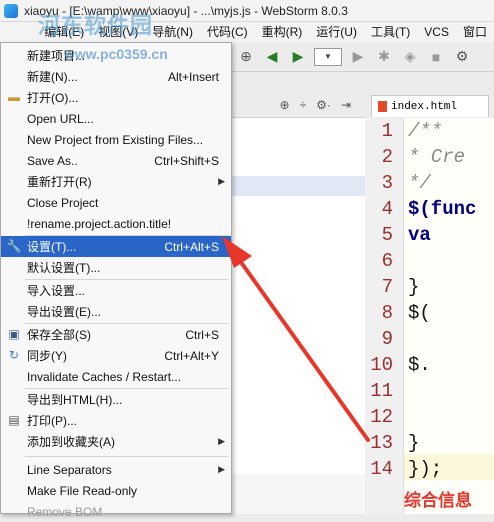 The width and height of the screenshot is (494, 522). Describe the element at coordinates (116, 54) in the screenshot. I see `site-url-watermark: www.pc0359.cn` at that location.